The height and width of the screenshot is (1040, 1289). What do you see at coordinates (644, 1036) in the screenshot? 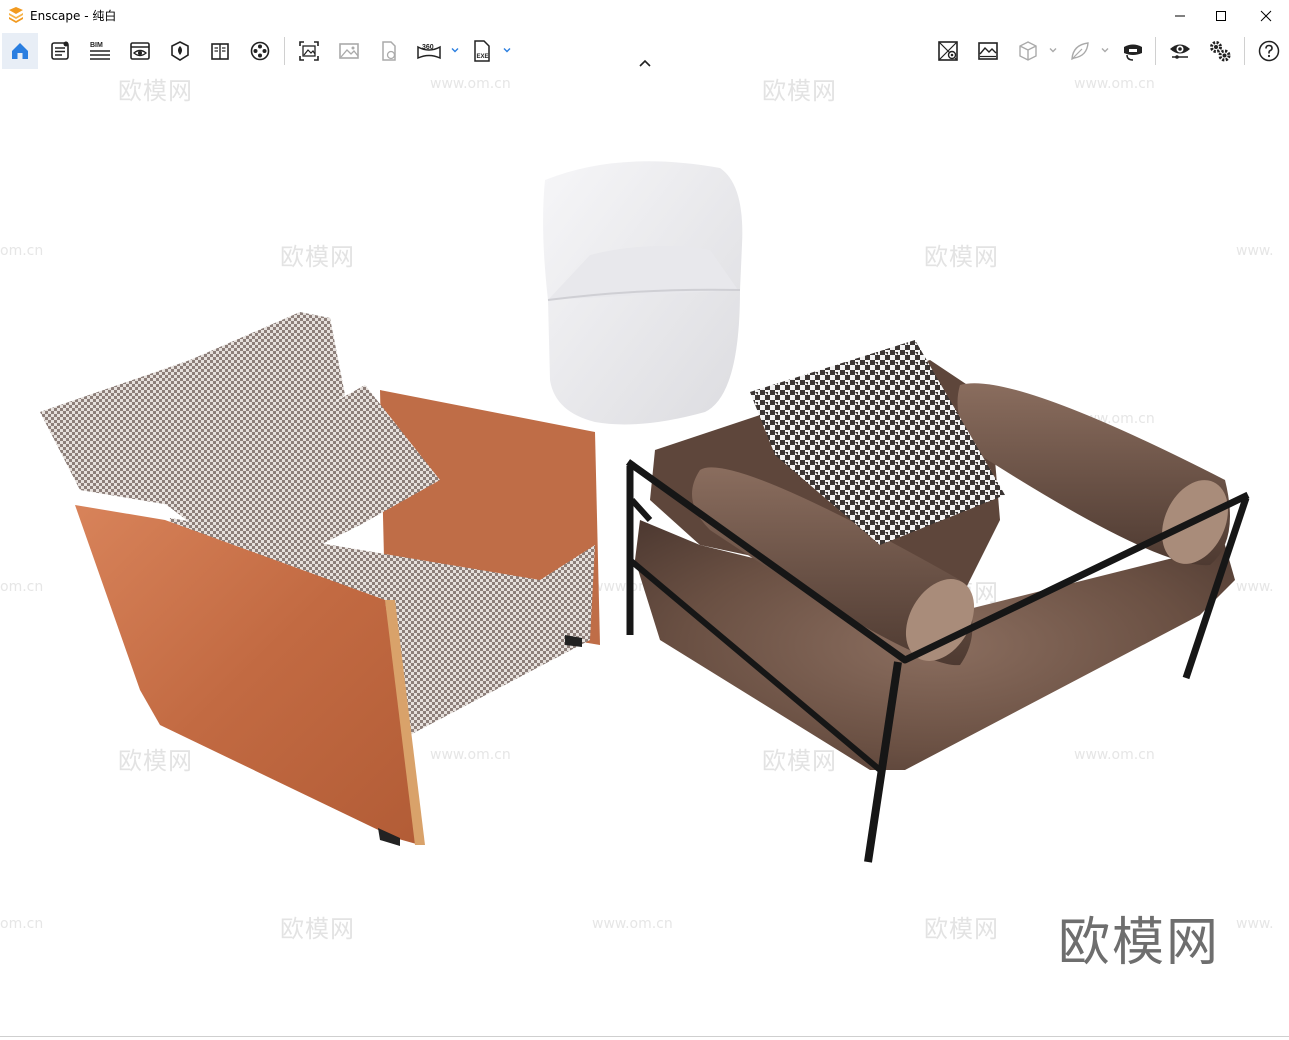
I see `bottom-border` at bounding box center [644, 1036].